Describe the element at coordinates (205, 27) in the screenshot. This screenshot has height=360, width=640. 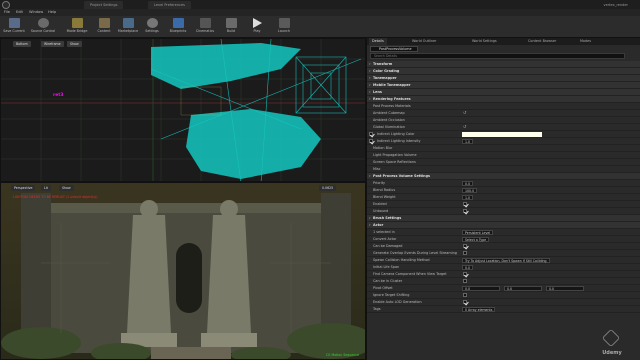
I see `cinematics-button: Cinematics` at that location.